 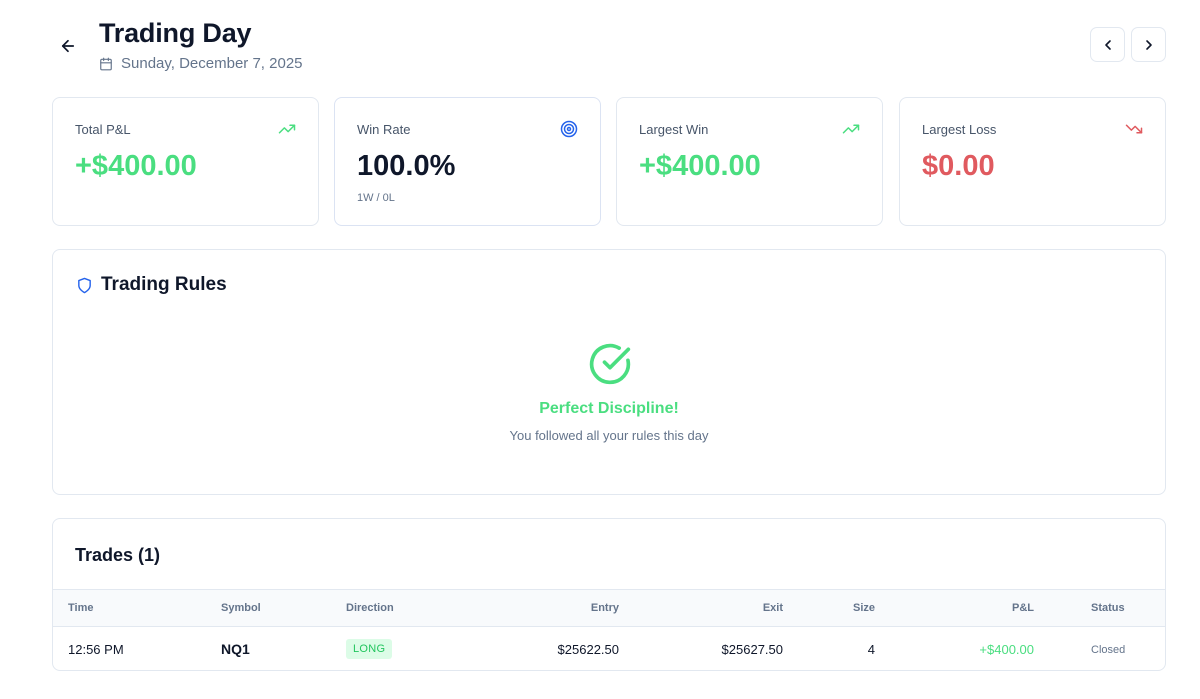 I want to click on check-circle-icon, so click(x=610, y=366).